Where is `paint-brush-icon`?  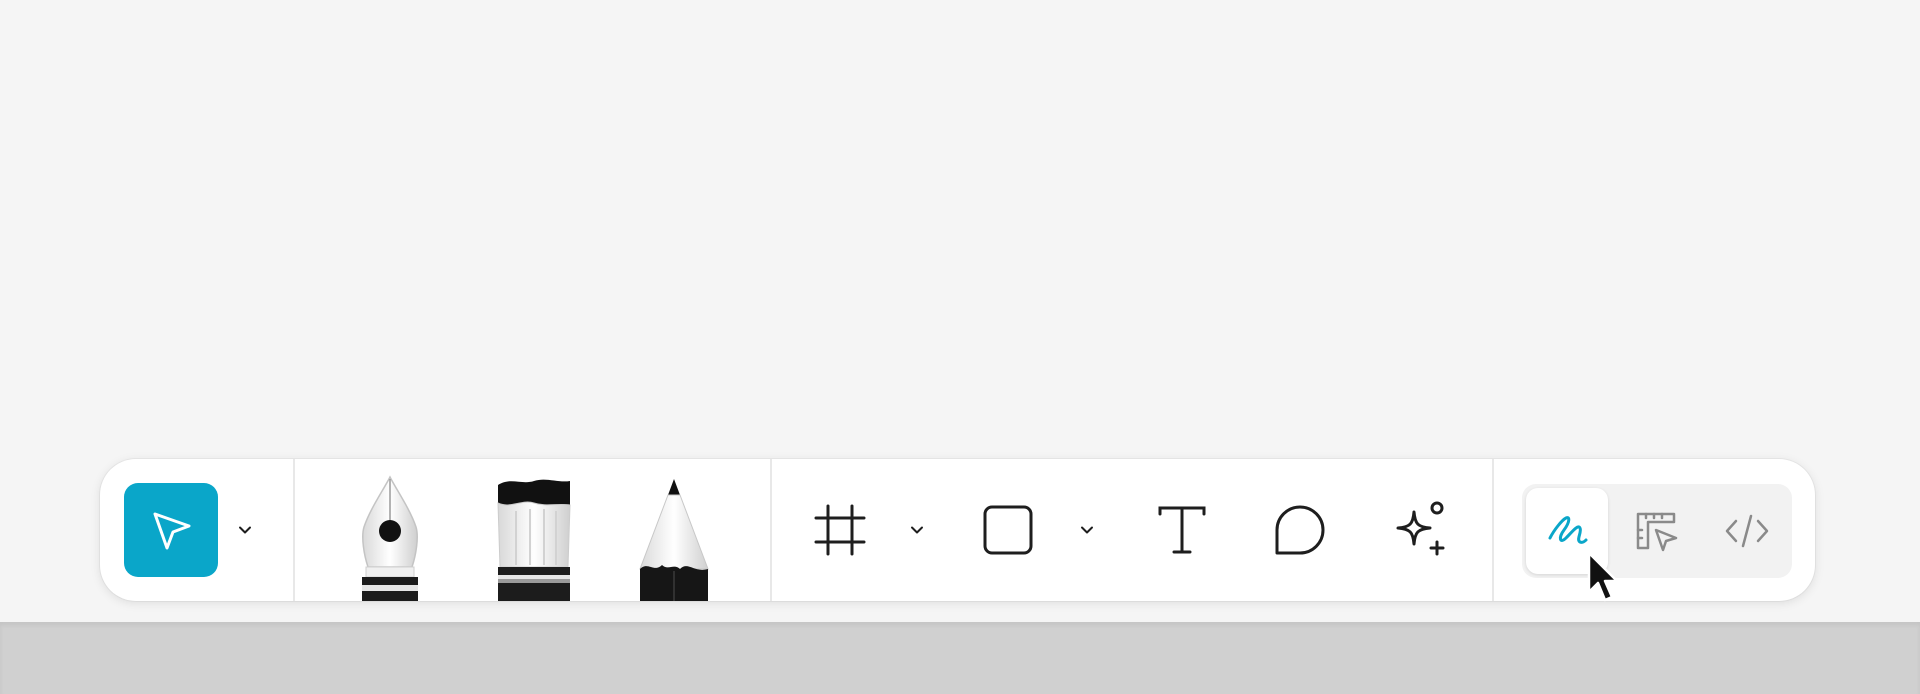 paint-brush-icon is located at coordinates (534, 540).